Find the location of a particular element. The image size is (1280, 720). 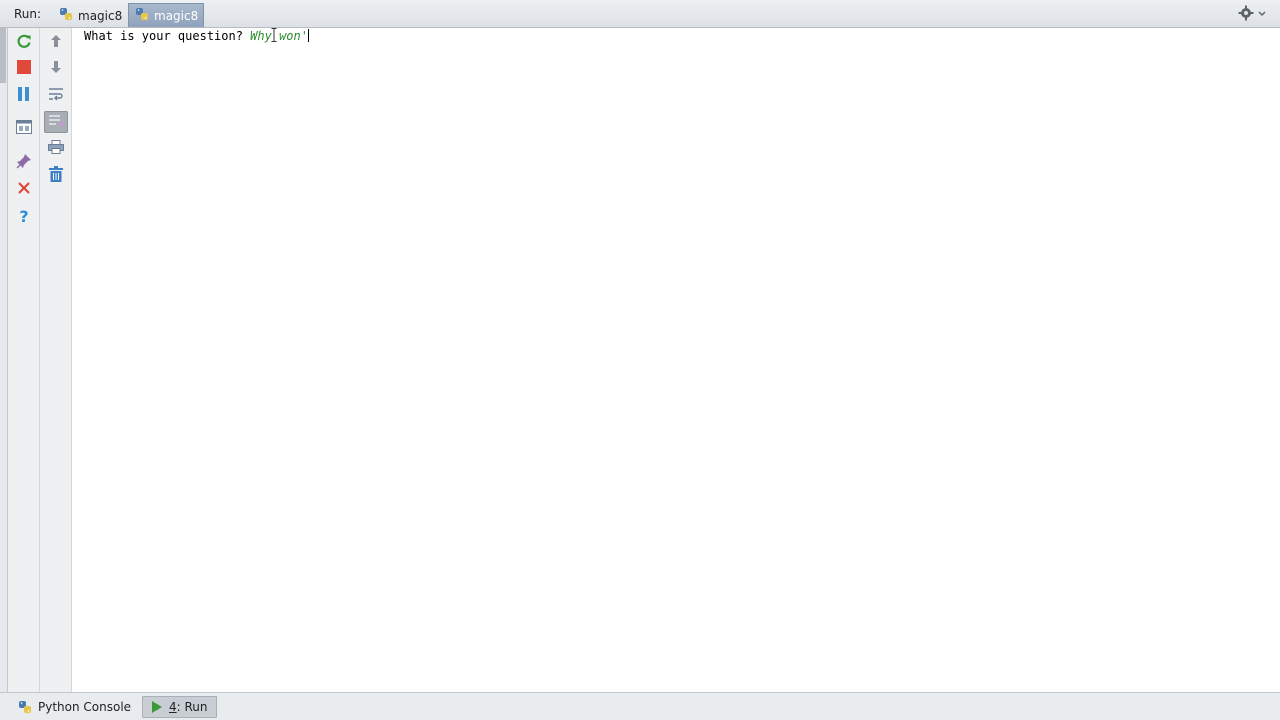

print-icon is located at coordinates (56, 148).